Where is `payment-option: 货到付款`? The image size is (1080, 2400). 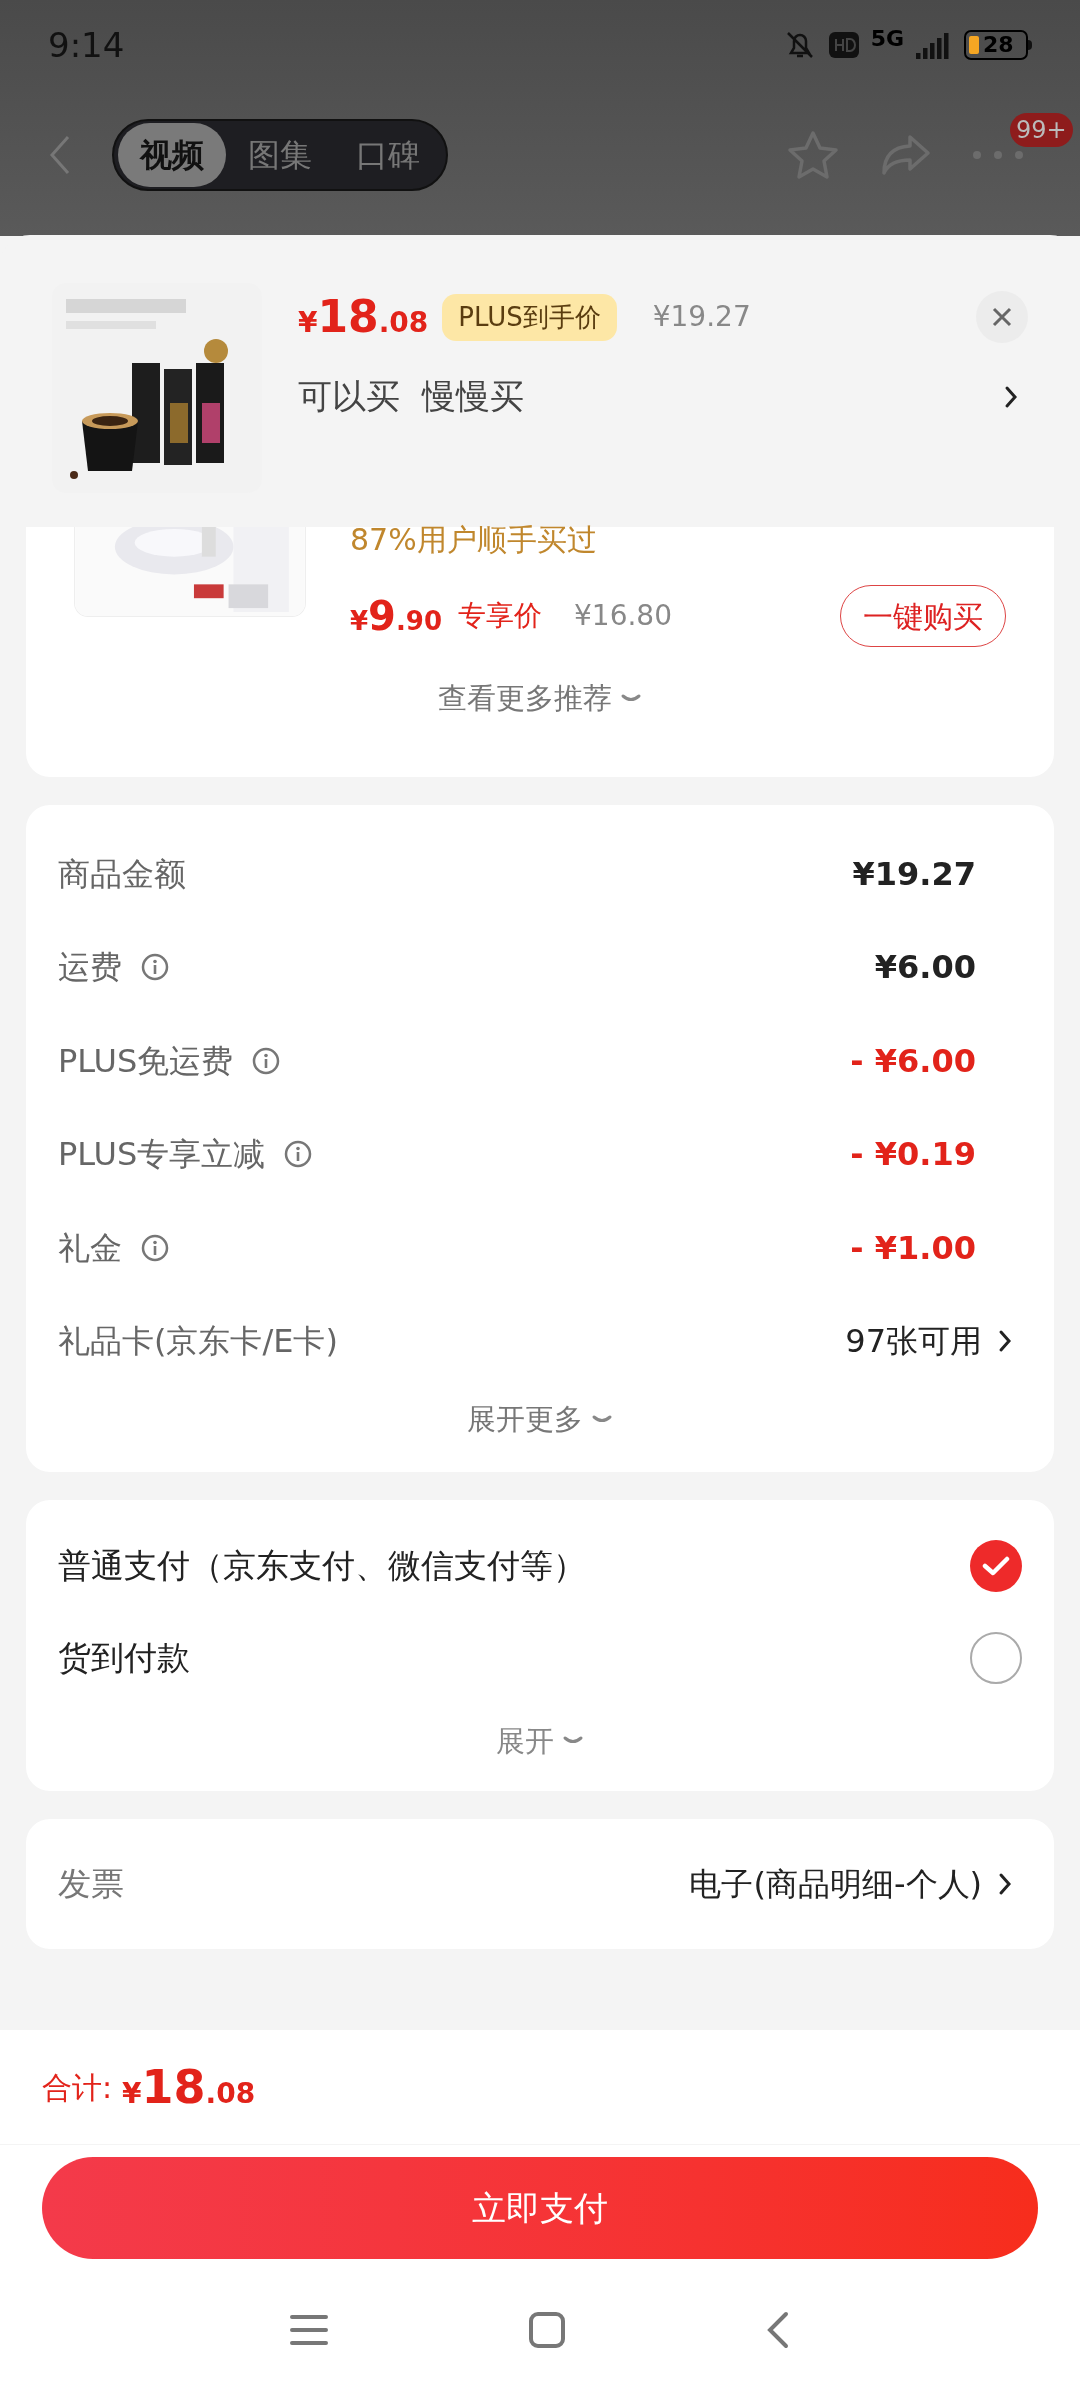 payment-option: 货到付款 is located at coordinates (124, 1657).